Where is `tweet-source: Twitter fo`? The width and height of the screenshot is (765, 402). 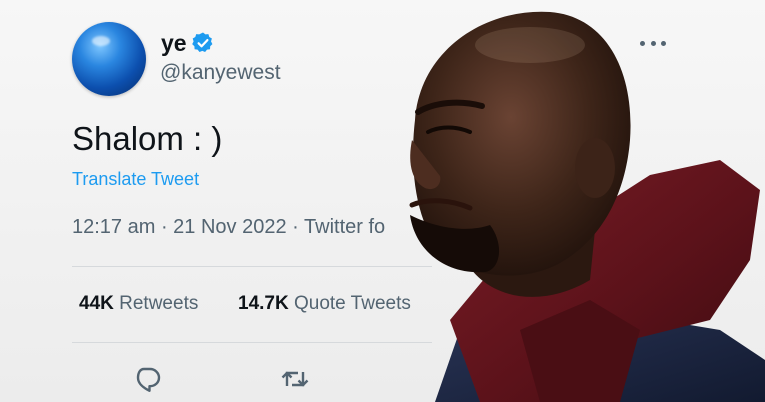
tweet-source: Twitter fo is located at coordinates (344, 227).